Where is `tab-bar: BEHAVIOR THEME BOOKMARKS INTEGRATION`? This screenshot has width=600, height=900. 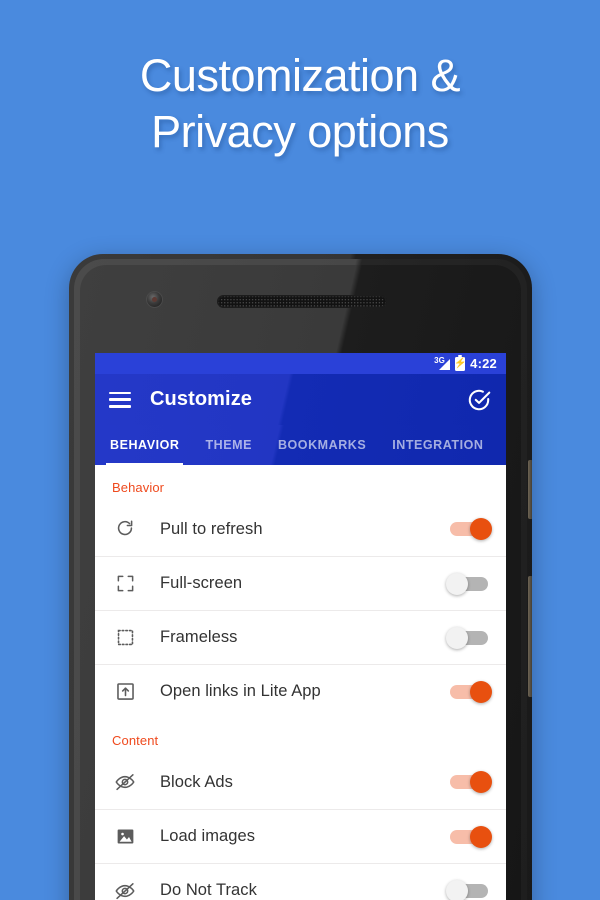 tab-bar: BEHAVIOR THEME BOOKMARKS INTEGRATION is located at coordinates (300, 445).